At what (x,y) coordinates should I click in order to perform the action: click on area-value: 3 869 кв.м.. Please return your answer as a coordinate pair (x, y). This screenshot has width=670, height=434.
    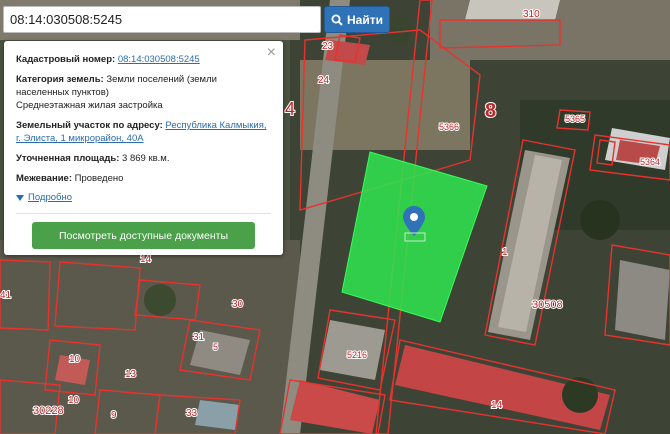
    Looking at the image, I should click on (146, 158).